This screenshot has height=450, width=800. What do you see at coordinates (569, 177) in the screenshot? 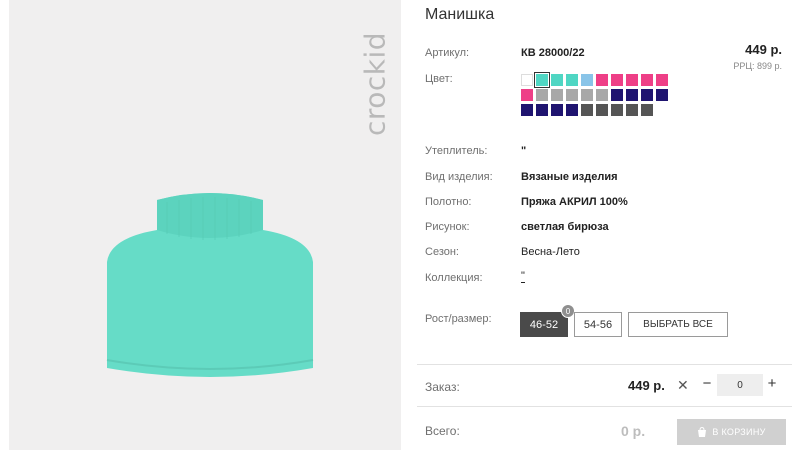
I see `type-value: Вязаные изделия` at bounding box center [569, 177].